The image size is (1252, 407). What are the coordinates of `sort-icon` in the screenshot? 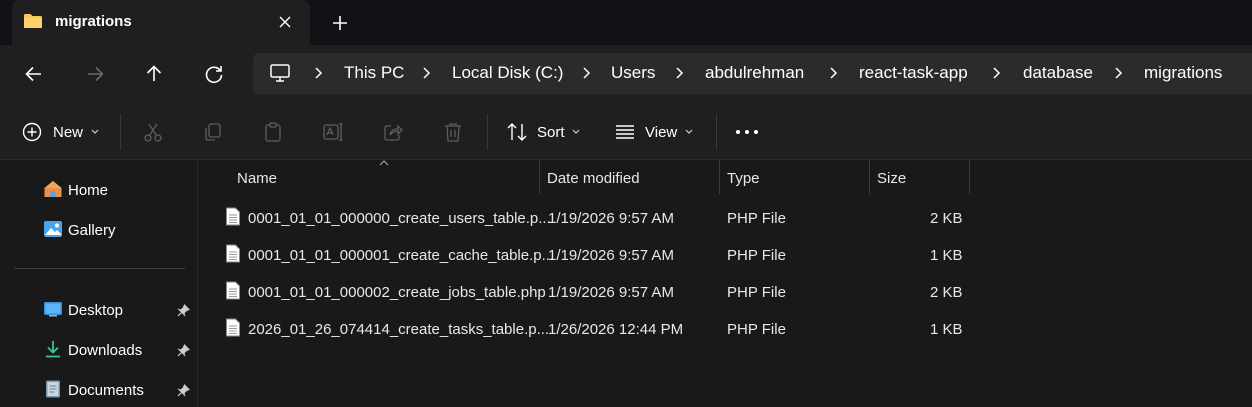 It's located at (517, 132).